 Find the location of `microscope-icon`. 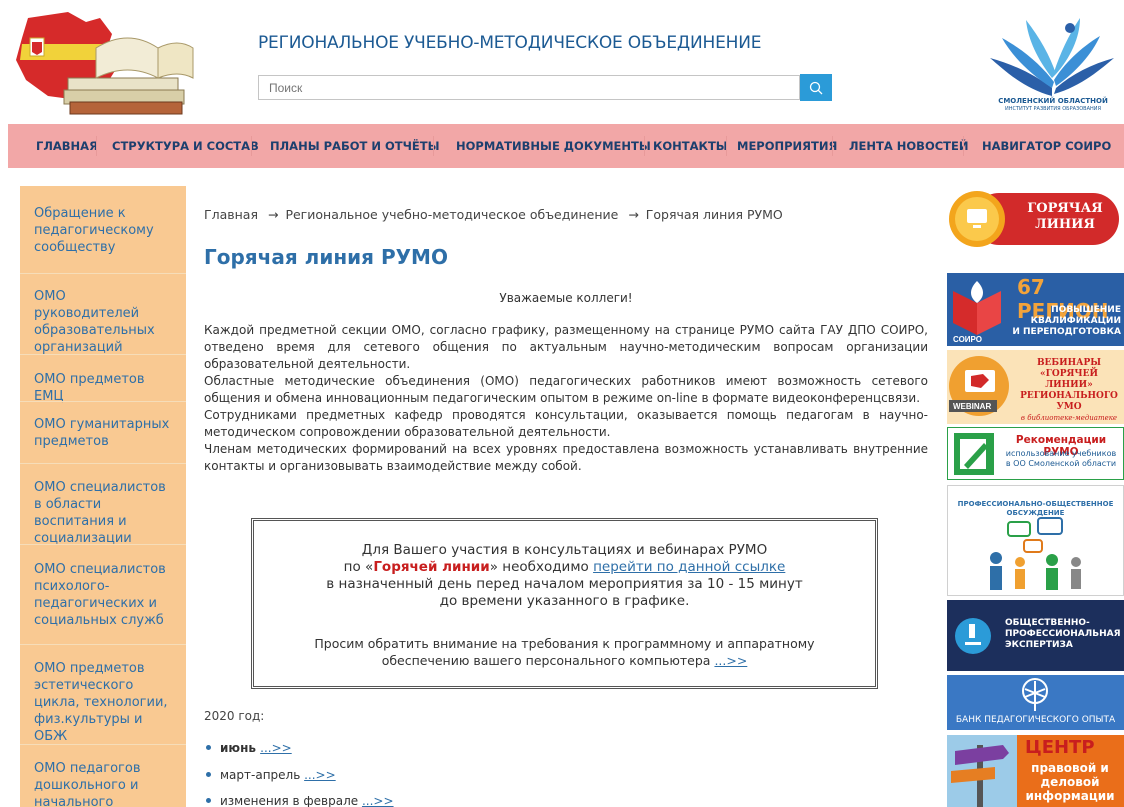

microscope-icon is located at coordinates (973, 636).